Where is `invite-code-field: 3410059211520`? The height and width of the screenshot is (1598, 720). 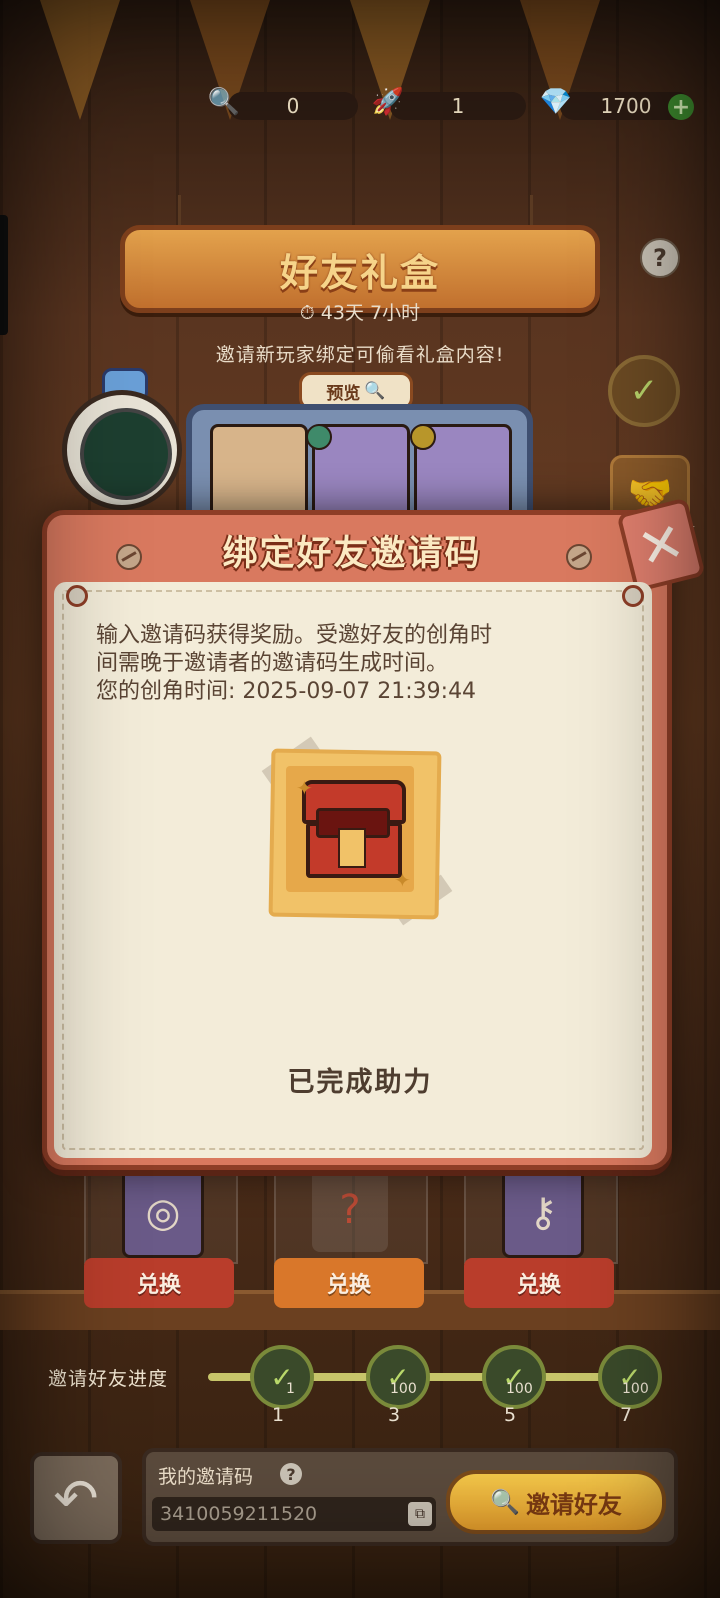
invite-code-field: 3410059211520 is located at coordinates (294, 1514).